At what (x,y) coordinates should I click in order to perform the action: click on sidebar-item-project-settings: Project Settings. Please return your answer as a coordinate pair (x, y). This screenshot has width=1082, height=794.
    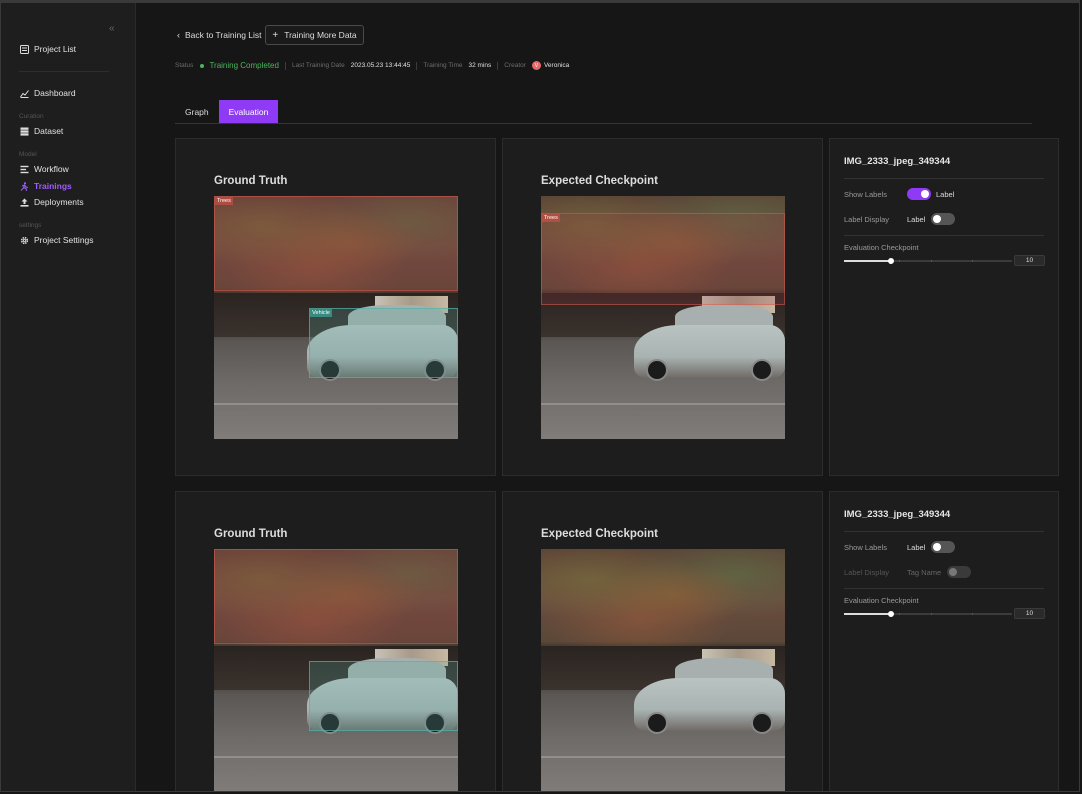
    Looking at the image, I should click on (56, 240).